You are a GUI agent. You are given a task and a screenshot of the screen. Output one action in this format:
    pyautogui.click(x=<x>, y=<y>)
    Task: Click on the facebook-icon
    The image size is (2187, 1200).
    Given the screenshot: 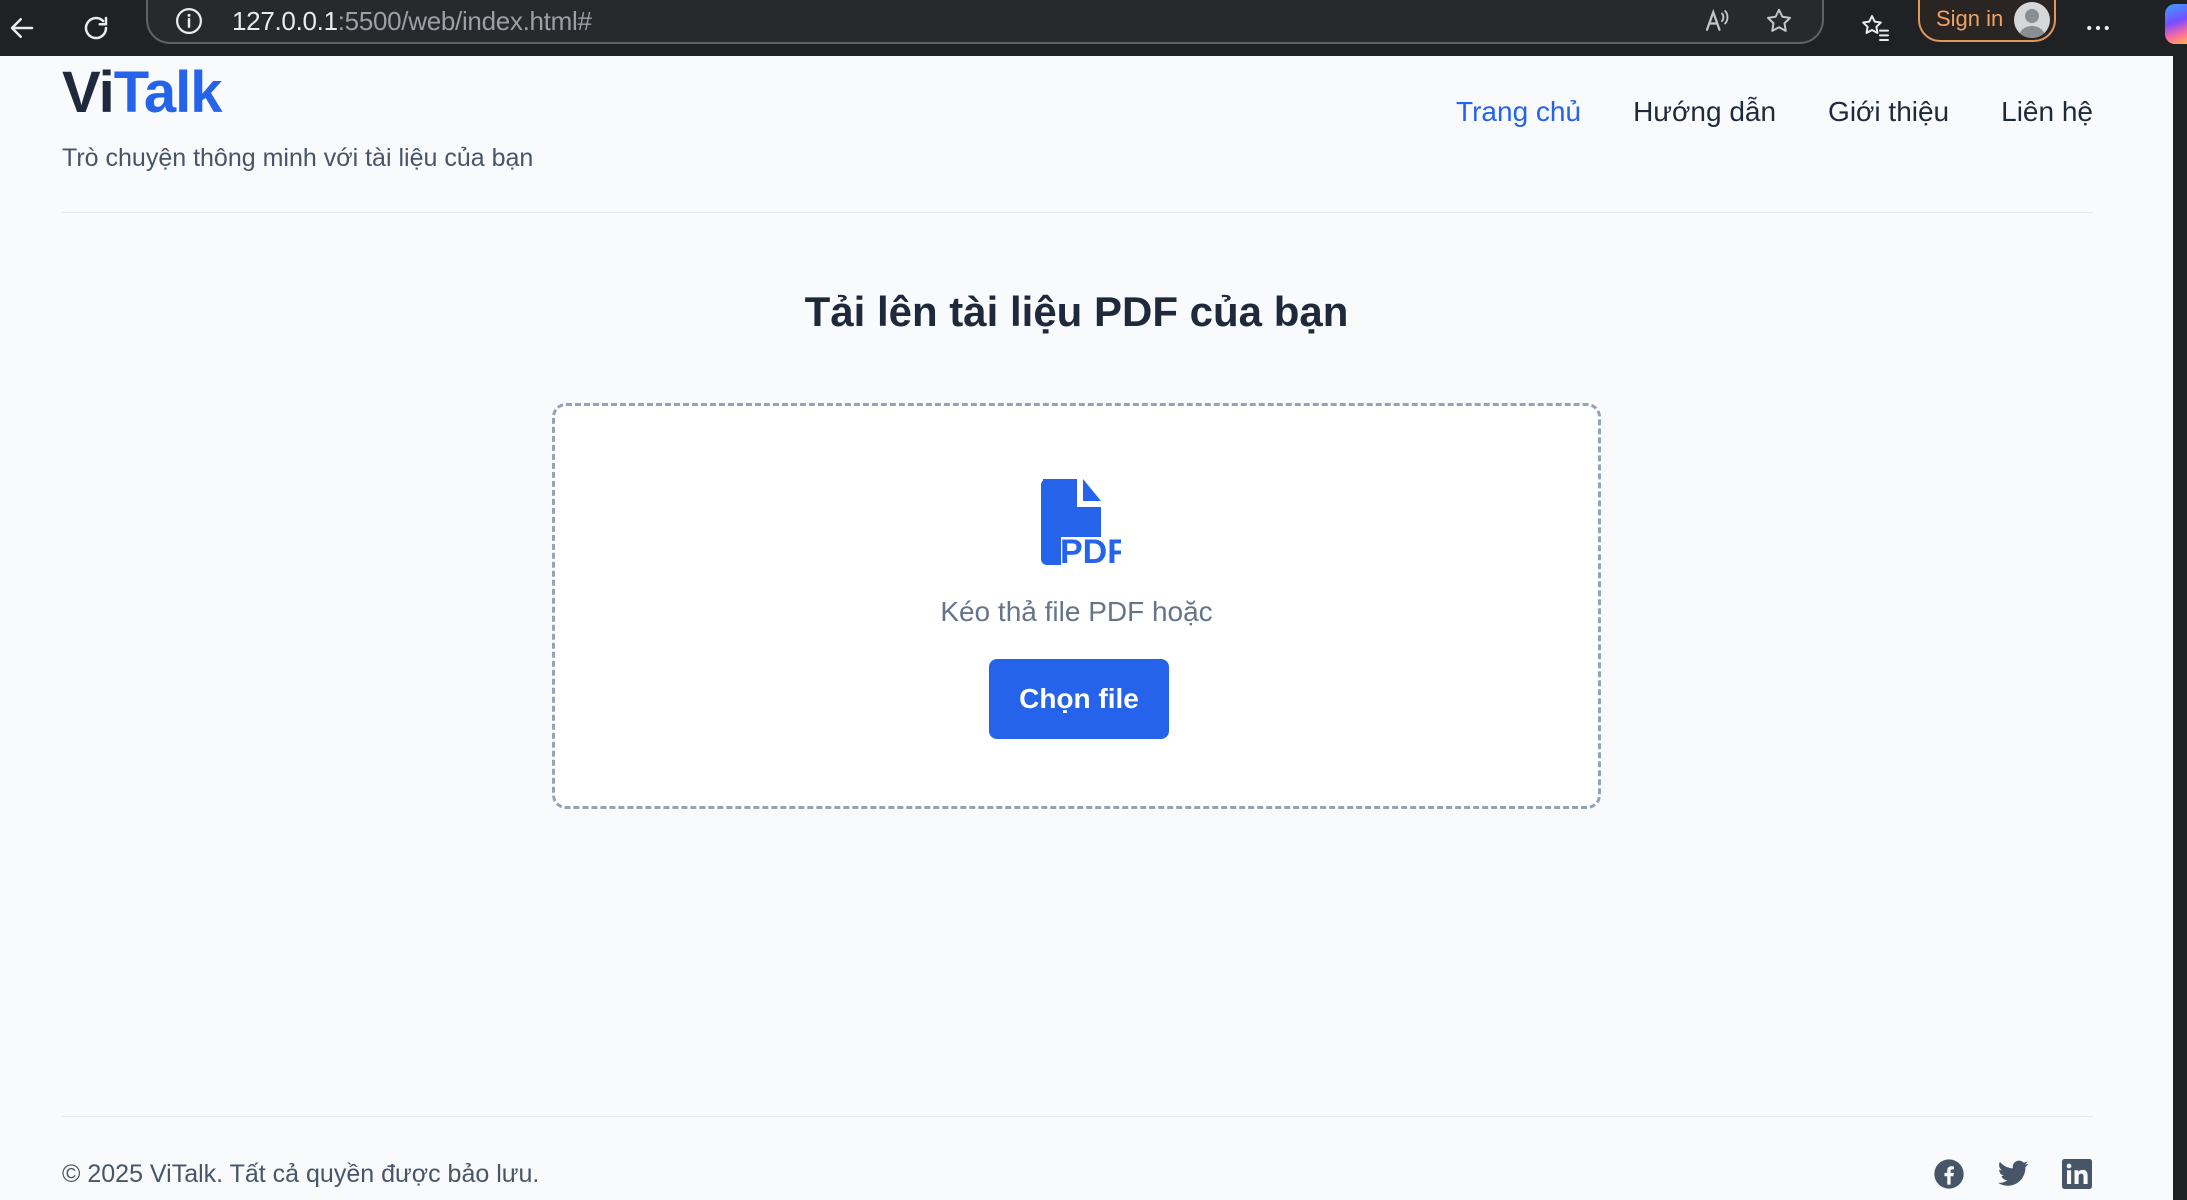 What is the action you would take?
    pyautogui.click(x=1949, y=1174)
    